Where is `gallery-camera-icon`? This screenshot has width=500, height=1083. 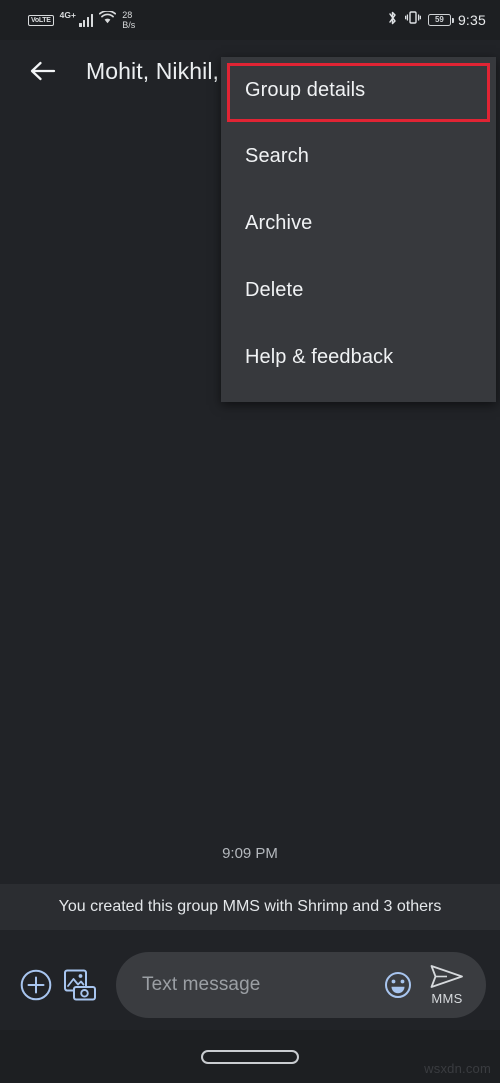 gallery-camera-icon is located at coordinates (80, 985).